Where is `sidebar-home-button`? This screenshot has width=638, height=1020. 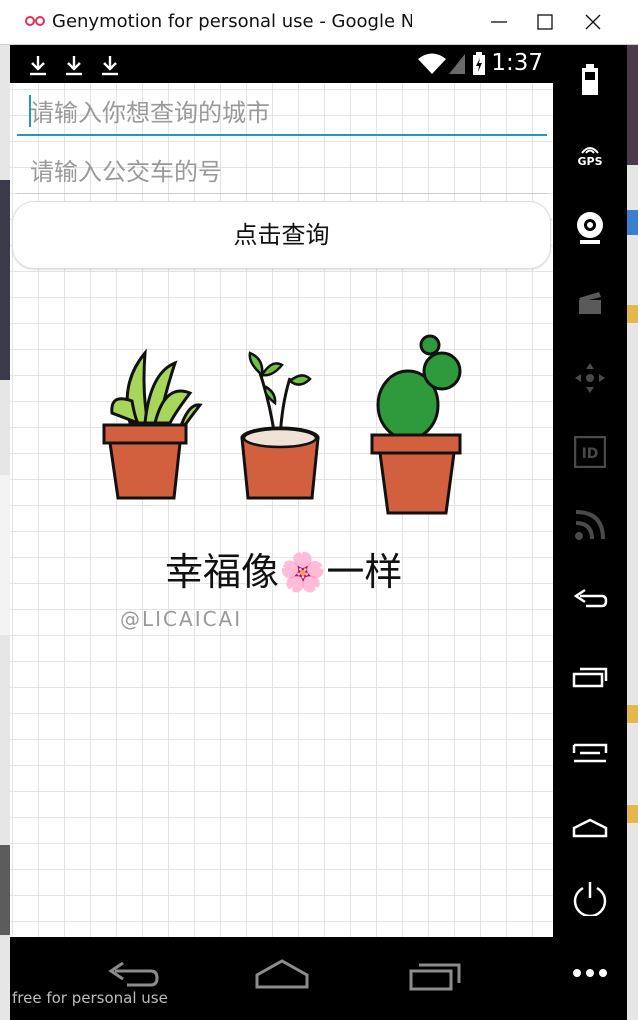
sidebar-home-button is located at coordinates (590, 828).